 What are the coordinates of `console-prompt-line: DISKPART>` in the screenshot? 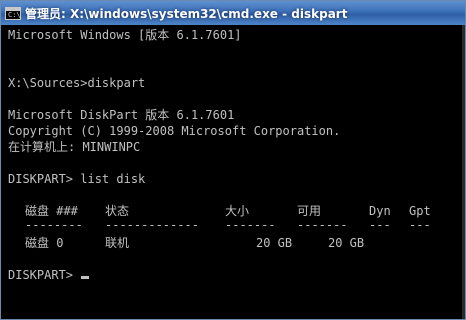 It's located at (49, 275).